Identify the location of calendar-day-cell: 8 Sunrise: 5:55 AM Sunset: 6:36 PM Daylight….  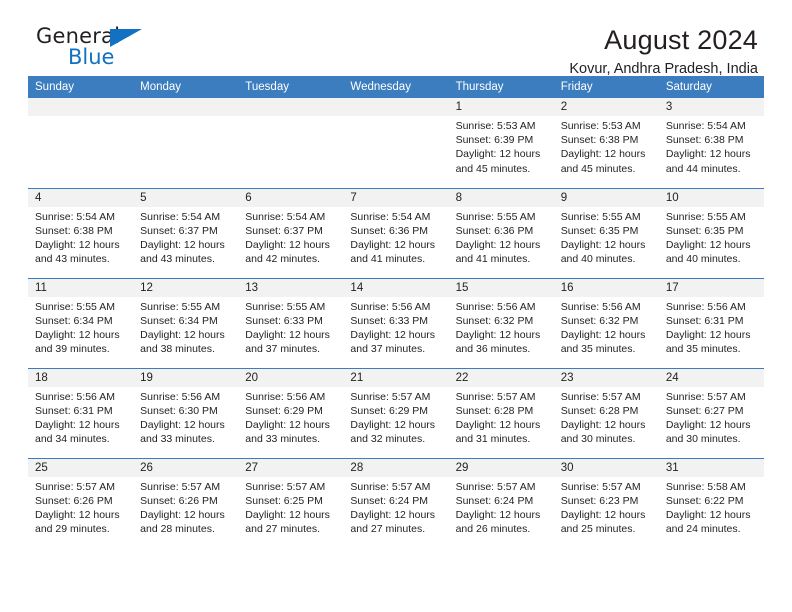
(501, 232).